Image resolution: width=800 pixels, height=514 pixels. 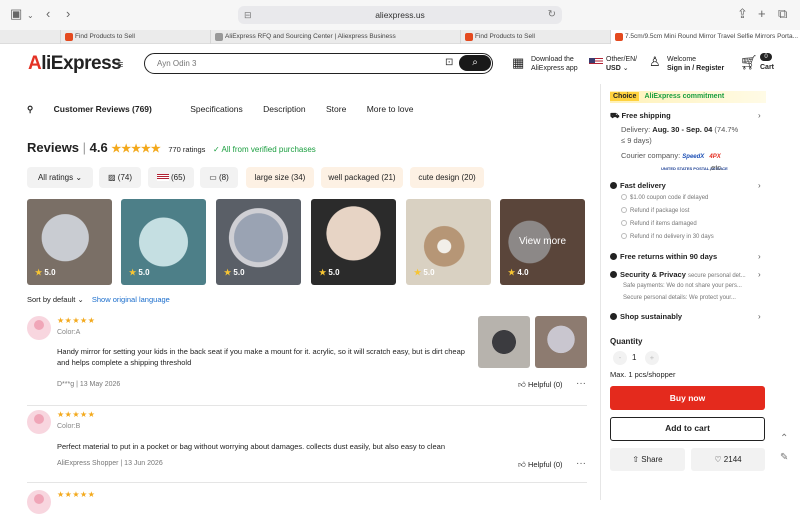 What do you see at coordinates (782, 14) in the screenshot?
I see `tab-overview-icon: ⧉` at bounding box center [782, 14].